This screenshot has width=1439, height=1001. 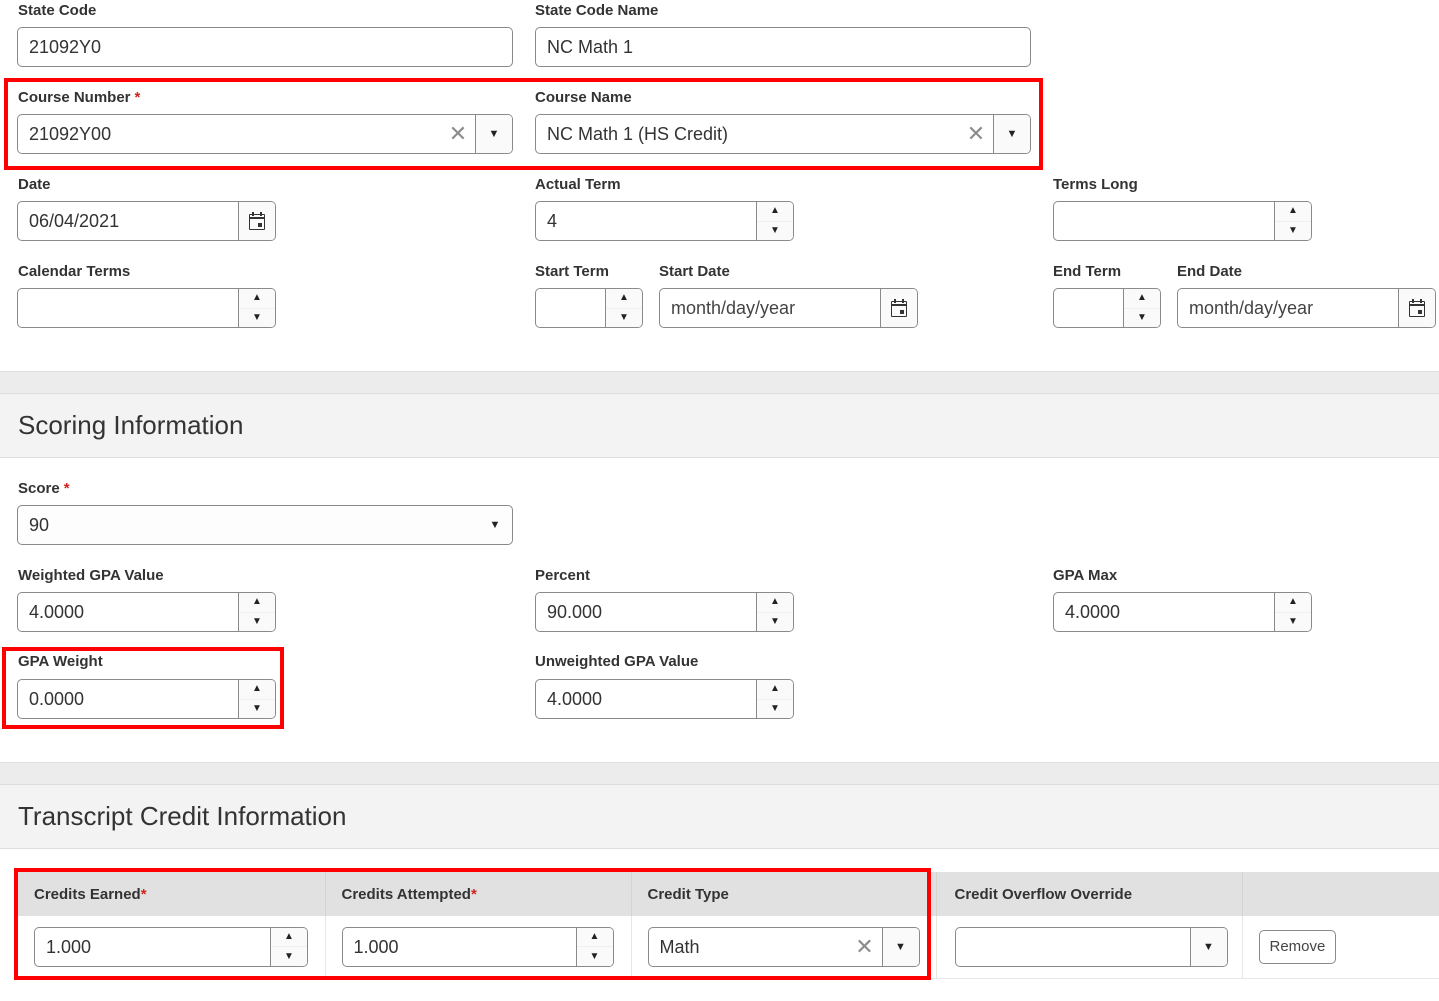 What do you see at coordinates (459, 947) in the screenshot?
I see `credits-attempted-value: 1.000` at bounding box center [459, 947].